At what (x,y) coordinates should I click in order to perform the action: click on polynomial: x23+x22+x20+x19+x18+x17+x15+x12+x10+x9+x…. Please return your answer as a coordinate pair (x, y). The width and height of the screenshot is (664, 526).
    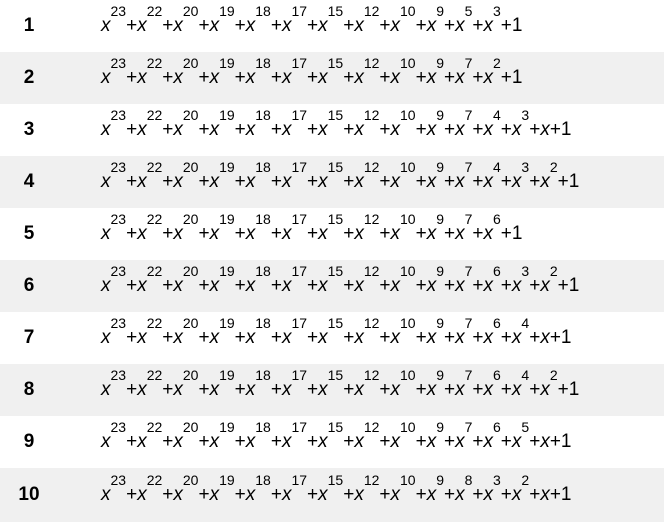
    Looking at the image, I should click on (340, 176).